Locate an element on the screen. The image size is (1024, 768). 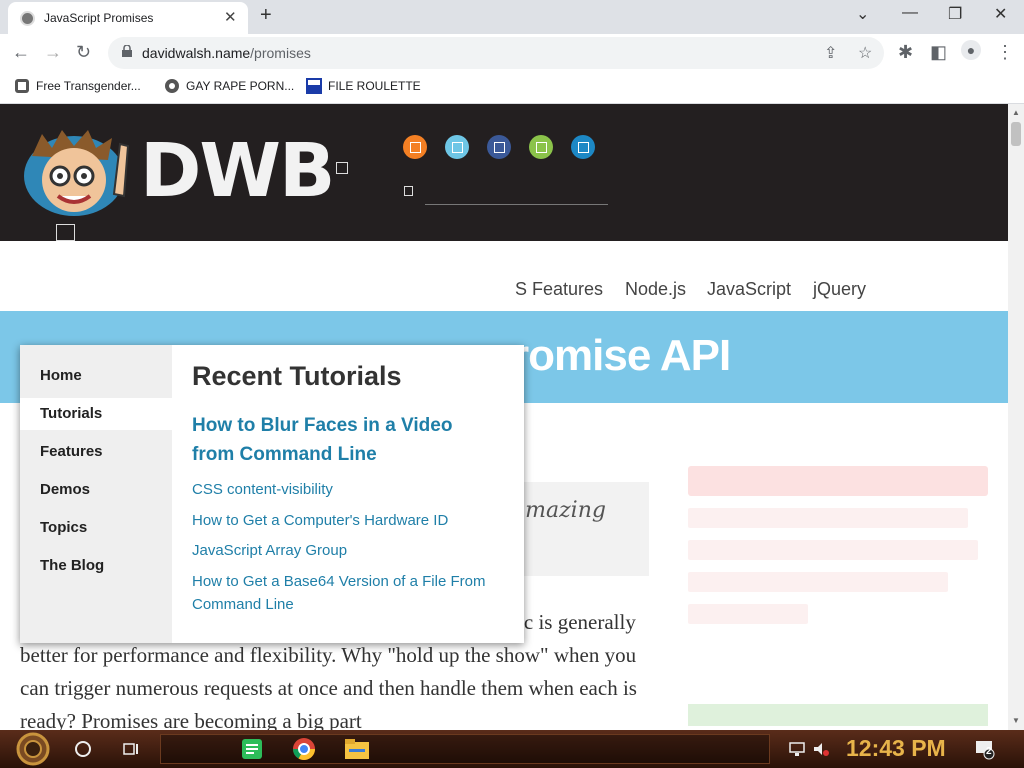
scroll-up-icon: ▲ is located at coordinates (1016, 112).